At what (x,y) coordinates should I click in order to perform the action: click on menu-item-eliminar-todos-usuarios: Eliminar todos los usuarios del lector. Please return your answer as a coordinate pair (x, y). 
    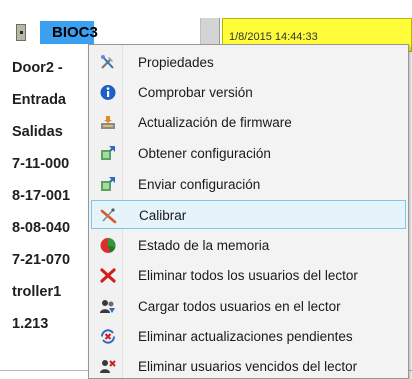
    Looking at the image, I should click on (248, 275).